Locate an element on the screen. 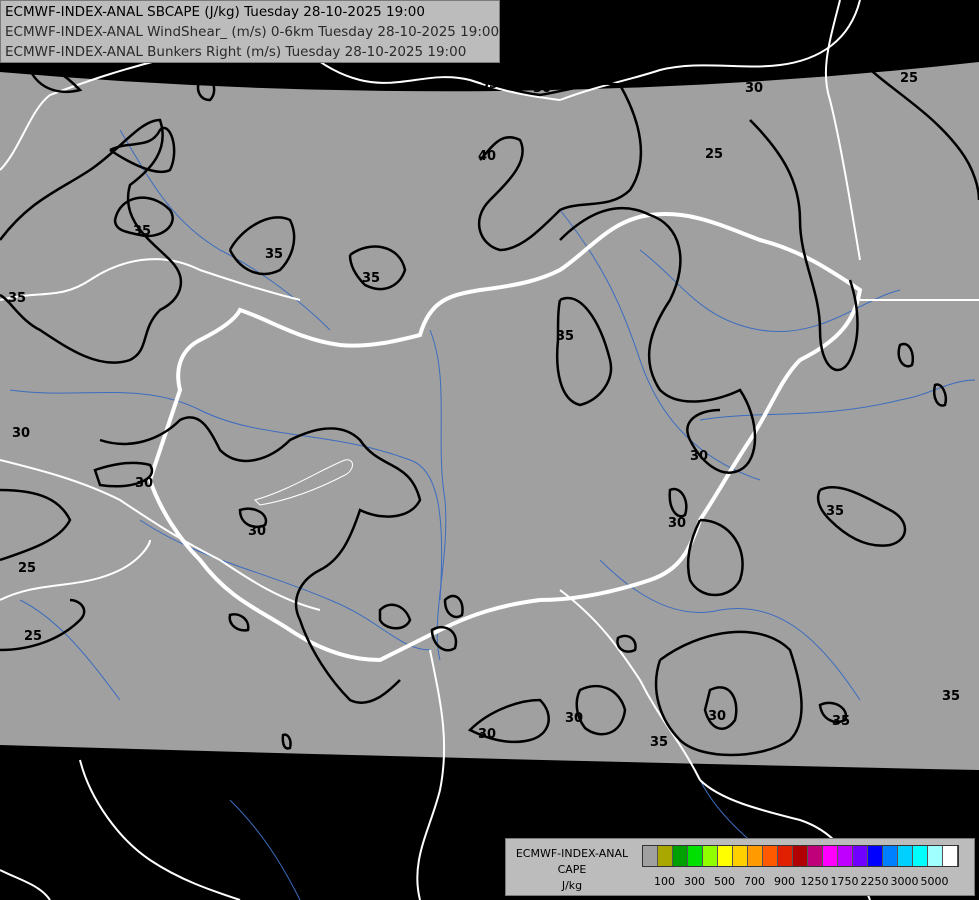 The image size is (979, 900). legend-tick-label: 3000 is located at coordinates (904, 881).